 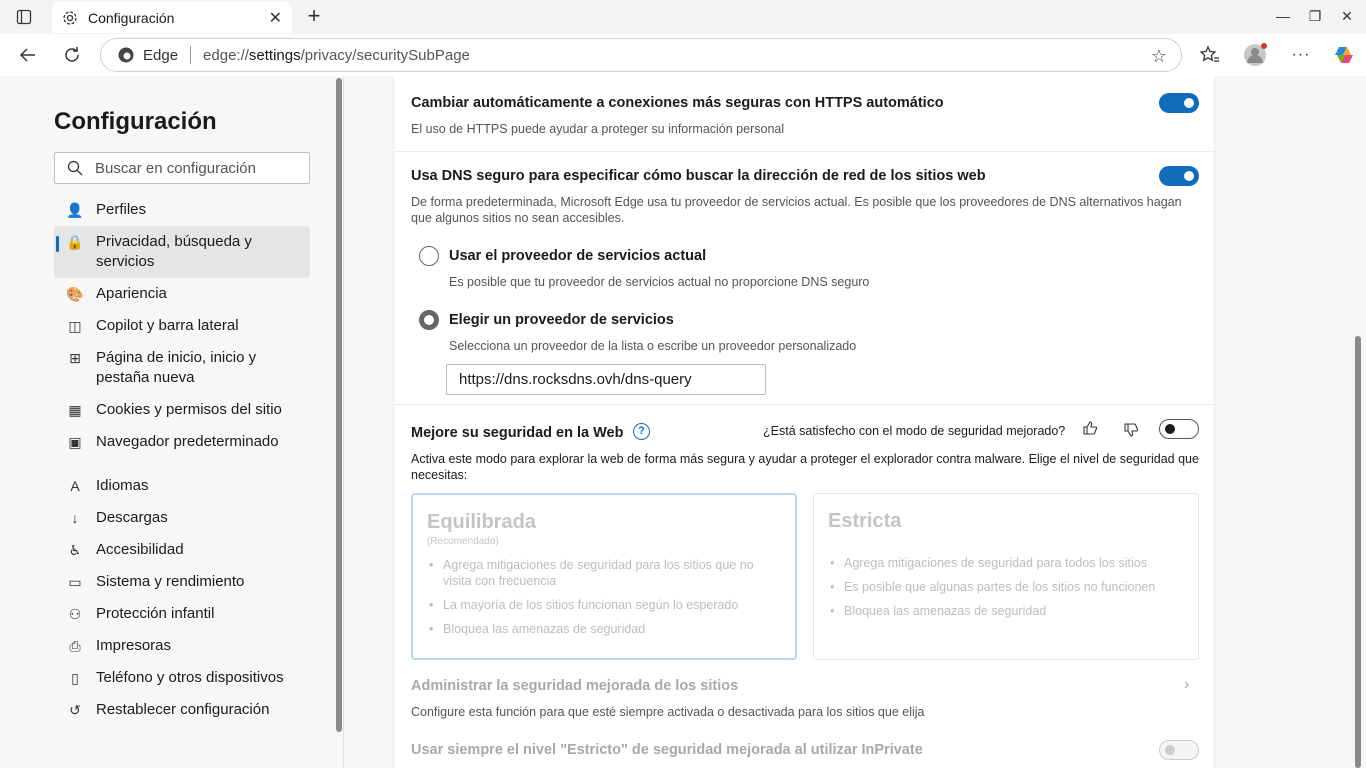 I want to click on refresh-button, so click(x=72, y=55).